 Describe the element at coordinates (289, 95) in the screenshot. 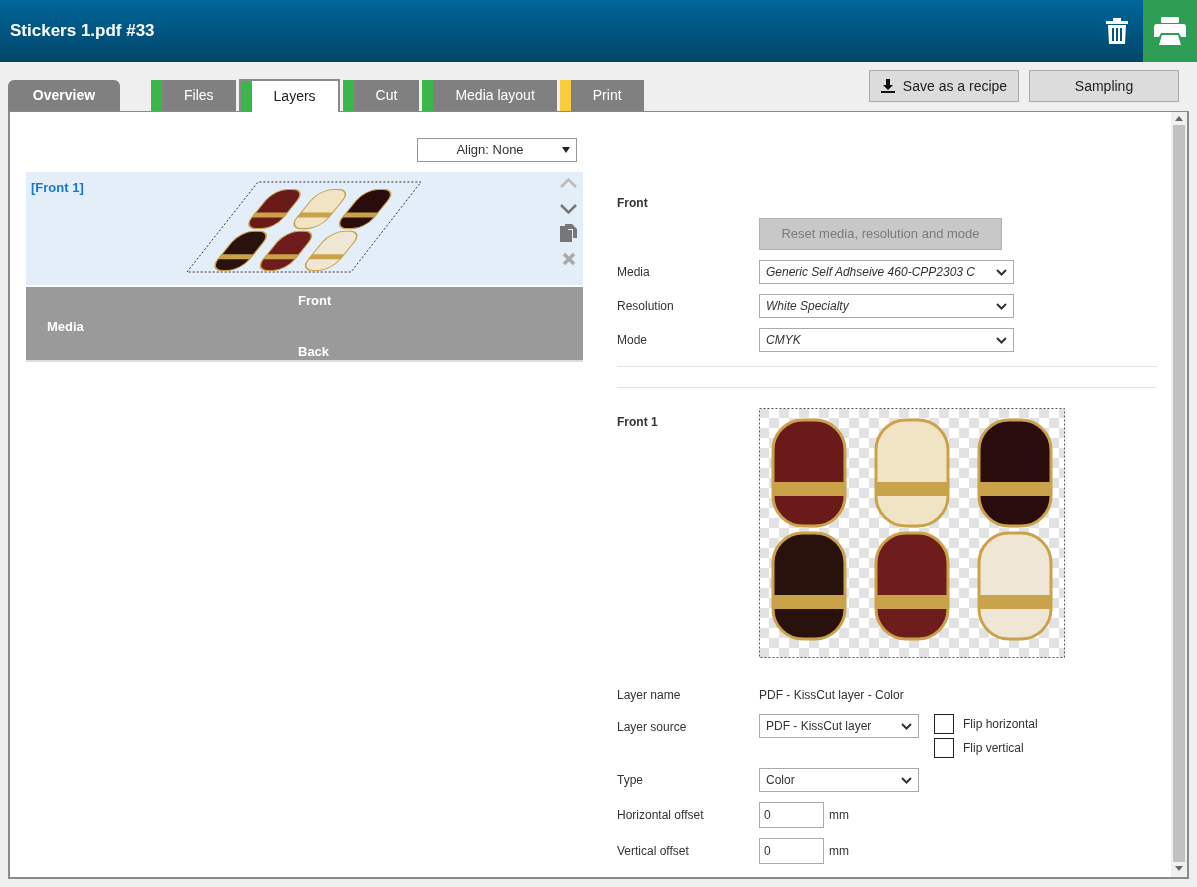

I see `tab: Layers` at that location.